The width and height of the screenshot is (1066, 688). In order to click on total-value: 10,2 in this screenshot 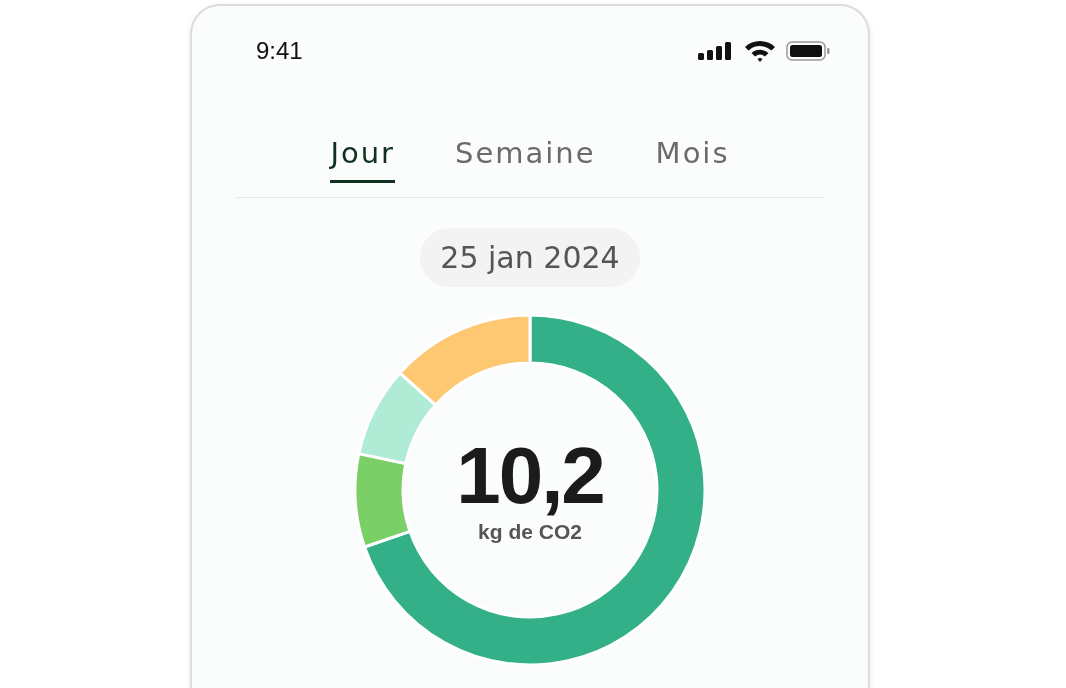, I will do `click(530, 476)`.